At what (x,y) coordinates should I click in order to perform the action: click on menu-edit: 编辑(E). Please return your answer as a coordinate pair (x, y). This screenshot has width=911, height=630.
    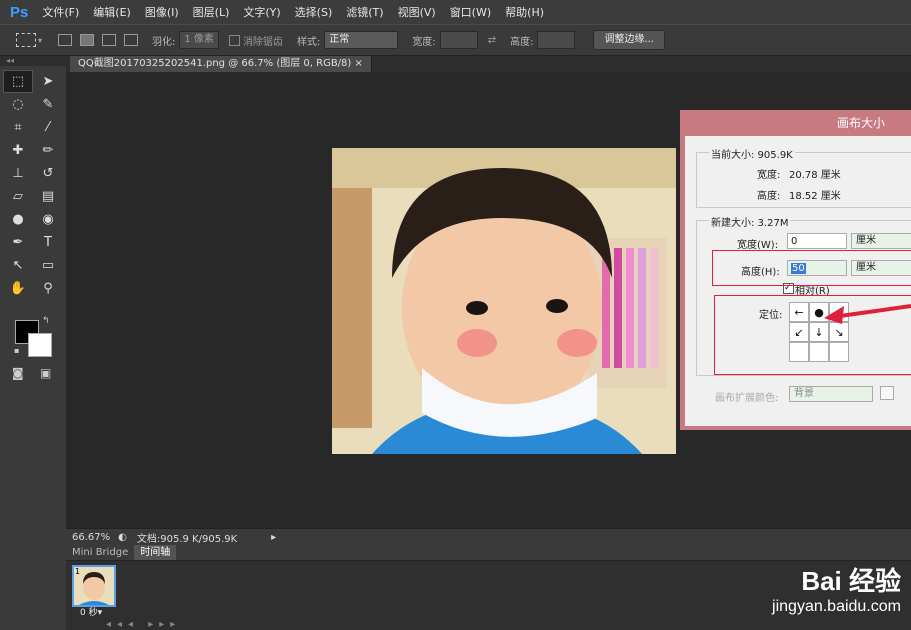
    Looking at the image, I should click on (112, 12).